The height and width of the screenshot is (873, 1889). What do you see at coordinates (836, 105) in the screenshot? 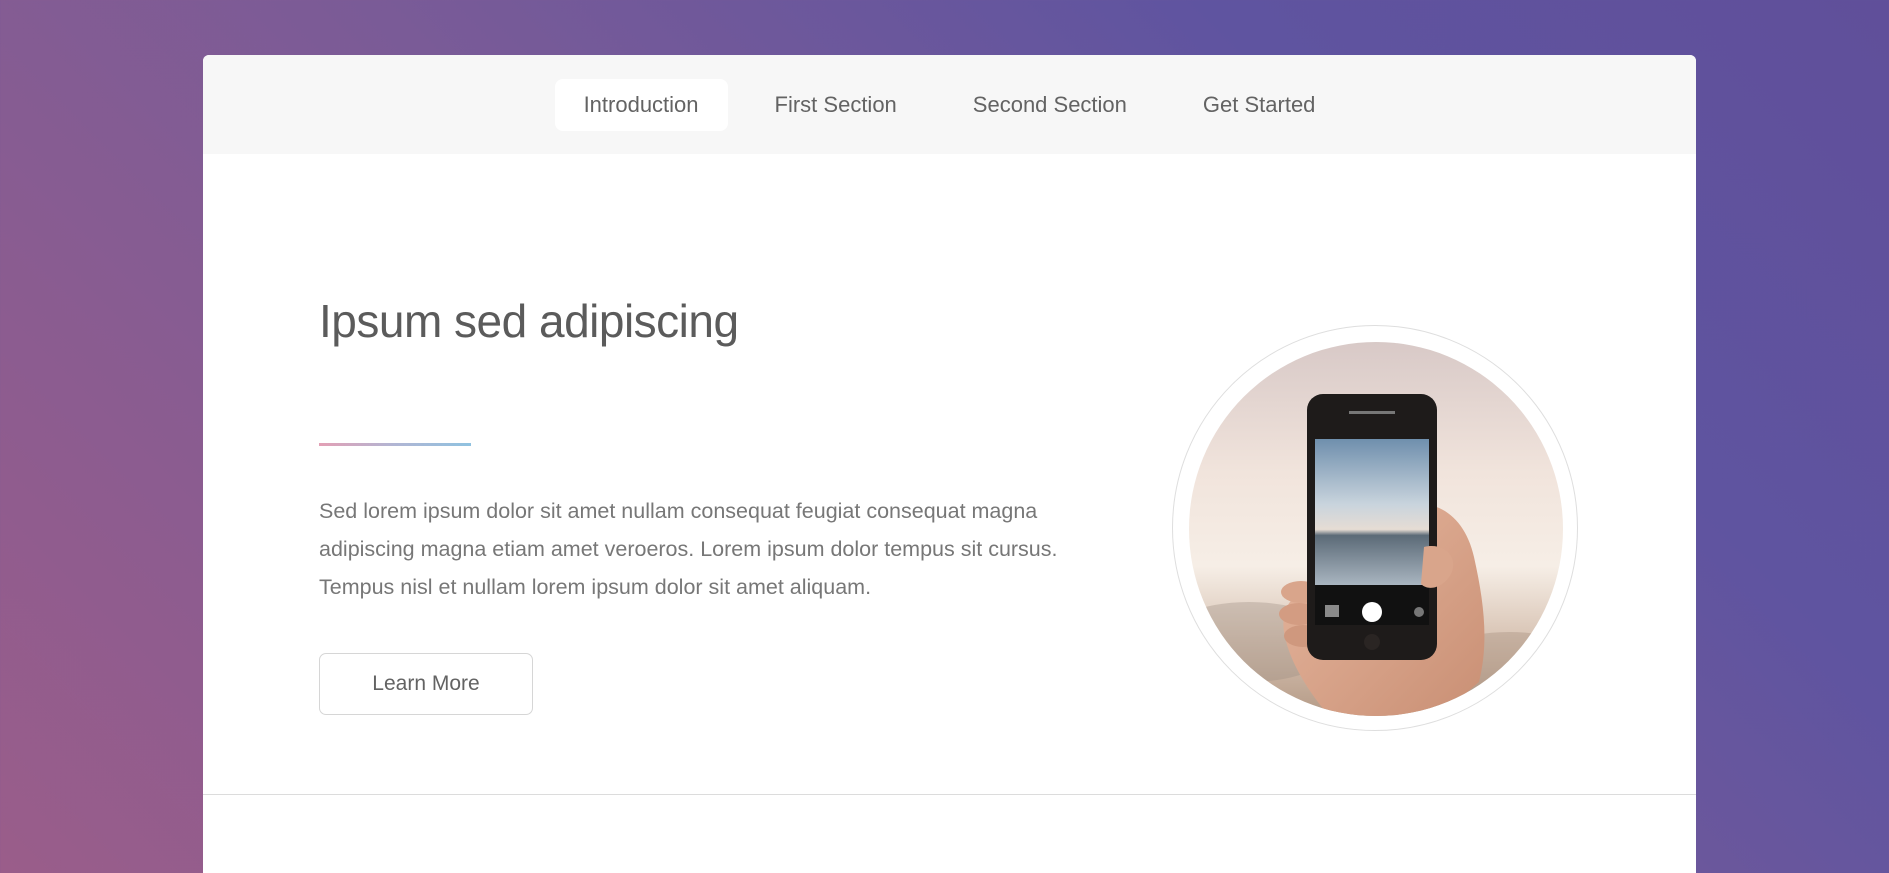
I see `nav-item-first-section: First Section` at bounding box center [836, 105].